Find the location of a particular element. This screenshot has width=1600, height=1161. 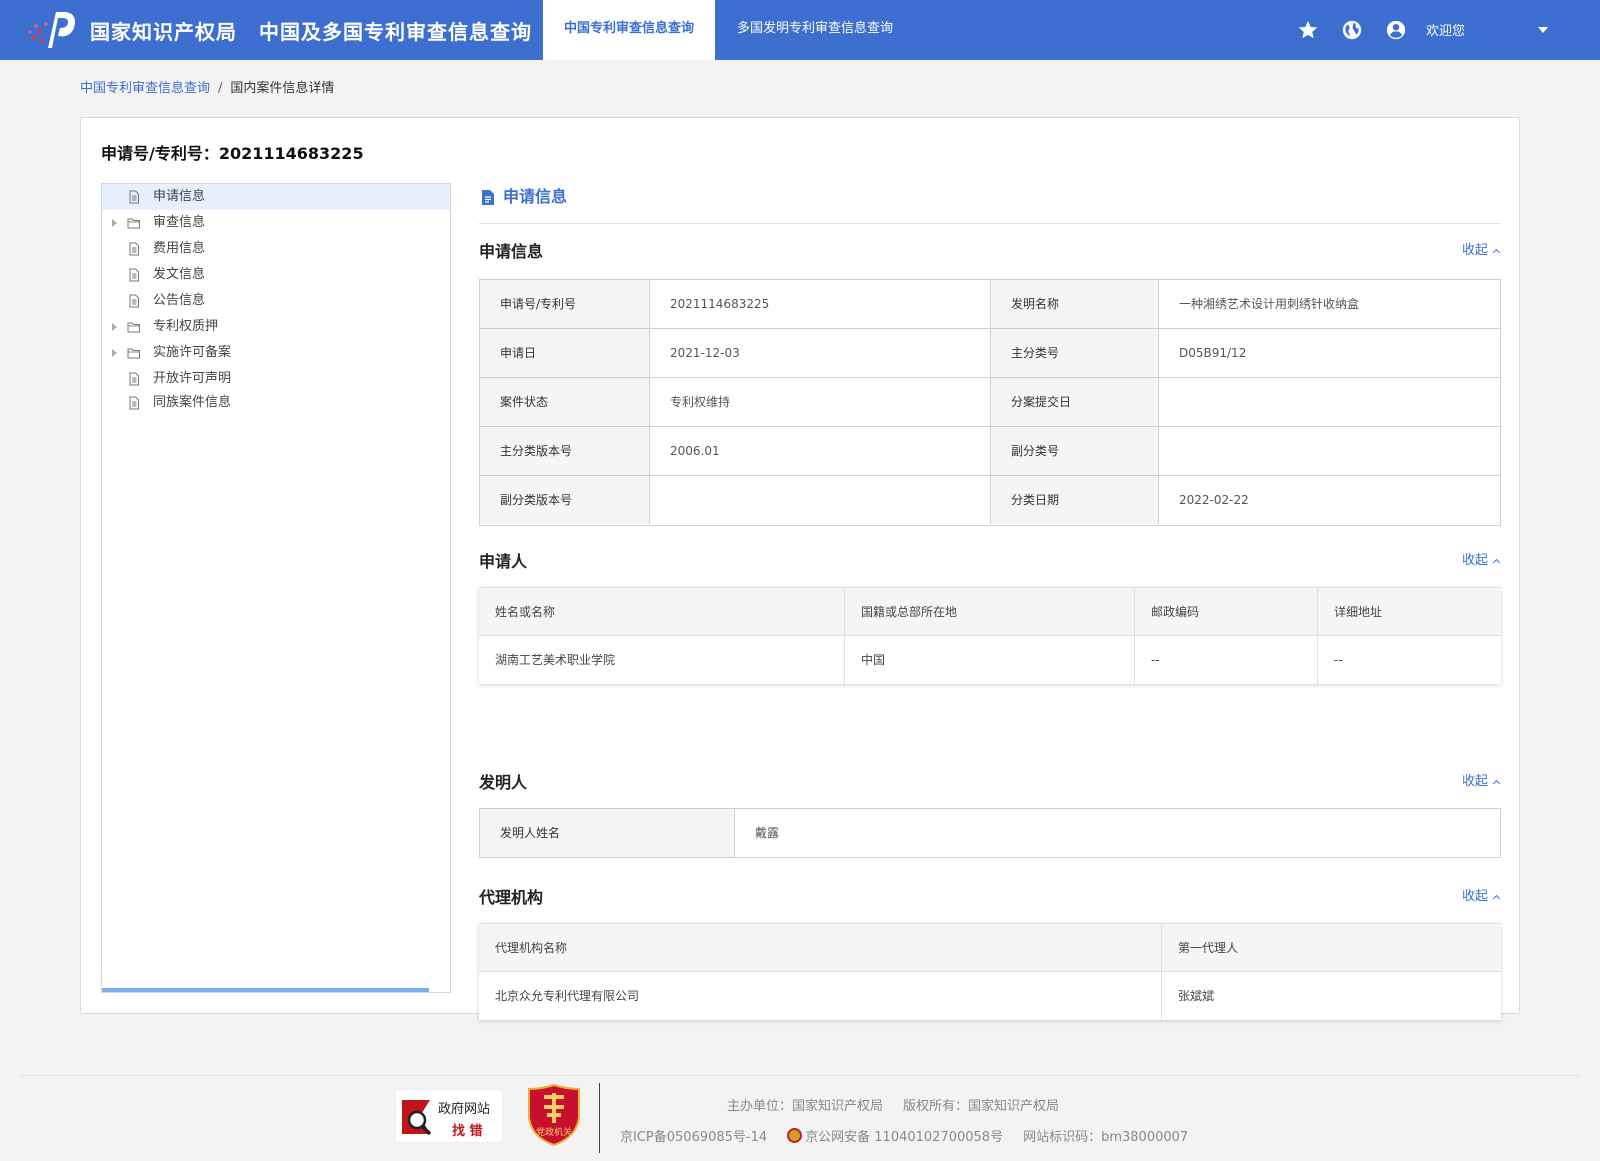

info-label: 分案提交日 is located at coordinates (1075, 402).